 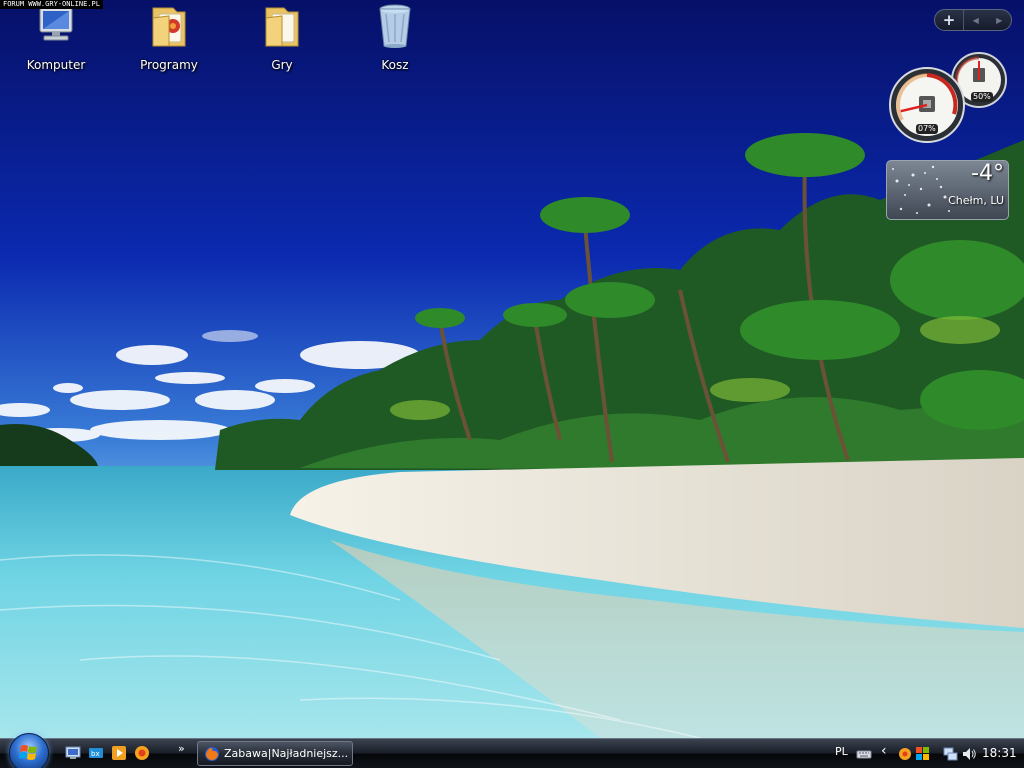 I want to click on games-folder-icon, so click(x=282, y=27).